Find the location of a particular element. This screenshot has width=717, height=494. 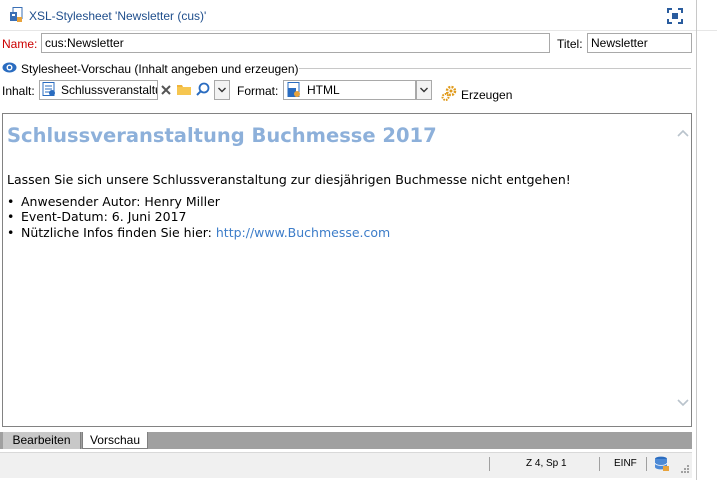

title-bar: XSL-Stylesheet 'Newsletter (cus)' is located at coordinates (358, 15).